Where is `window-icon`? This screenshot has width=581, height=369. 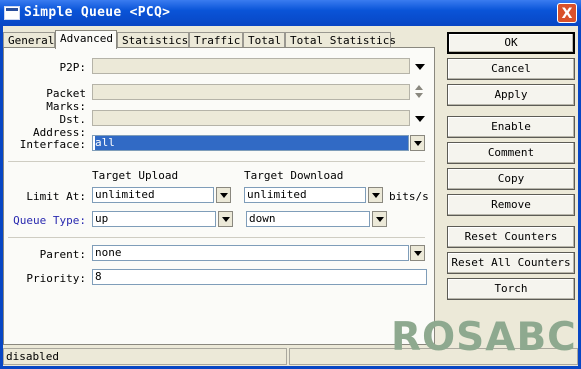
window-icon is located at coordinates (12, 13).